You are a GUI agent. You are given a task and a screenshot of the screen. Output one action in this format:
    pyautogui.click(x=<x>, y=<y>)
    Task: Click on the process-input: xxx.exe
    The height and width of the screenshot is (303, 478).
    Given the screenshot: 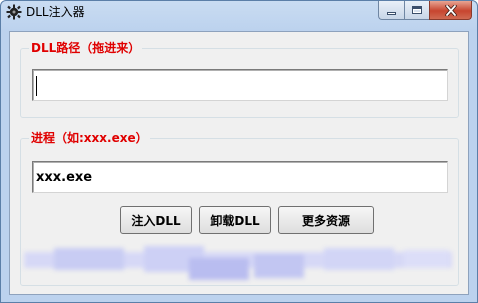 What is the action you would take?
    pyautogui.click(x=240, y=177)
    